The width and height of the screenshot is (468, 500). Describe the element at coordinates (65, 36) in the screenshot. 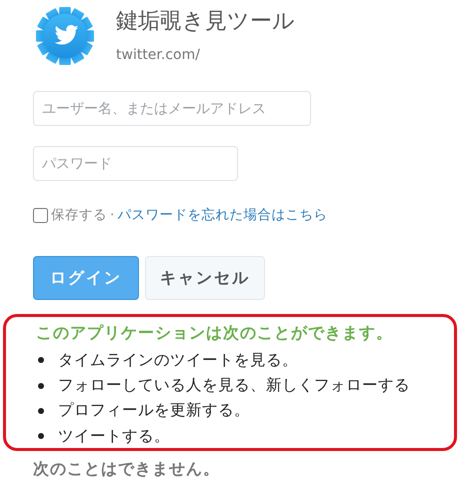

I see `gear-bird-icon` at that location.